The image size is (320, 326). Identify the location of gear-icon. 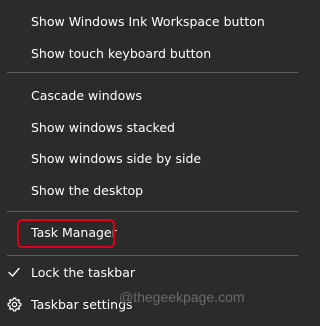
(16, 305).